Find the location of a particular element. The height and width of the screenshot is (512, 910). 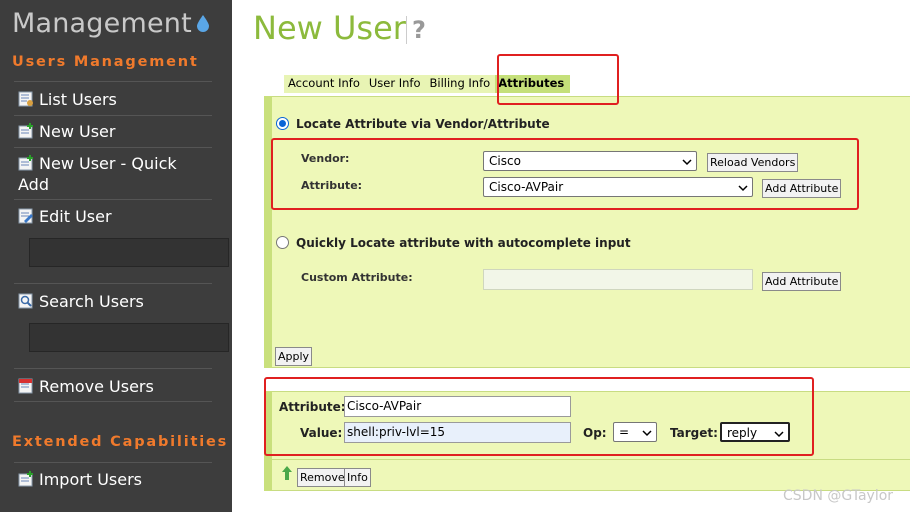

info-button: Info is located at coordinates (357, 477).